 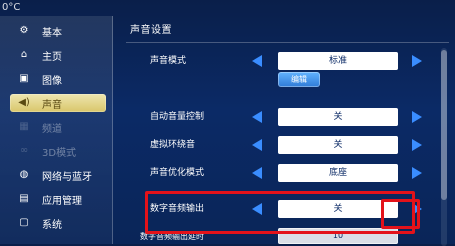 I want to click on sidebar-item-label: 网络与蓝牙, so click(x=67, y=177).